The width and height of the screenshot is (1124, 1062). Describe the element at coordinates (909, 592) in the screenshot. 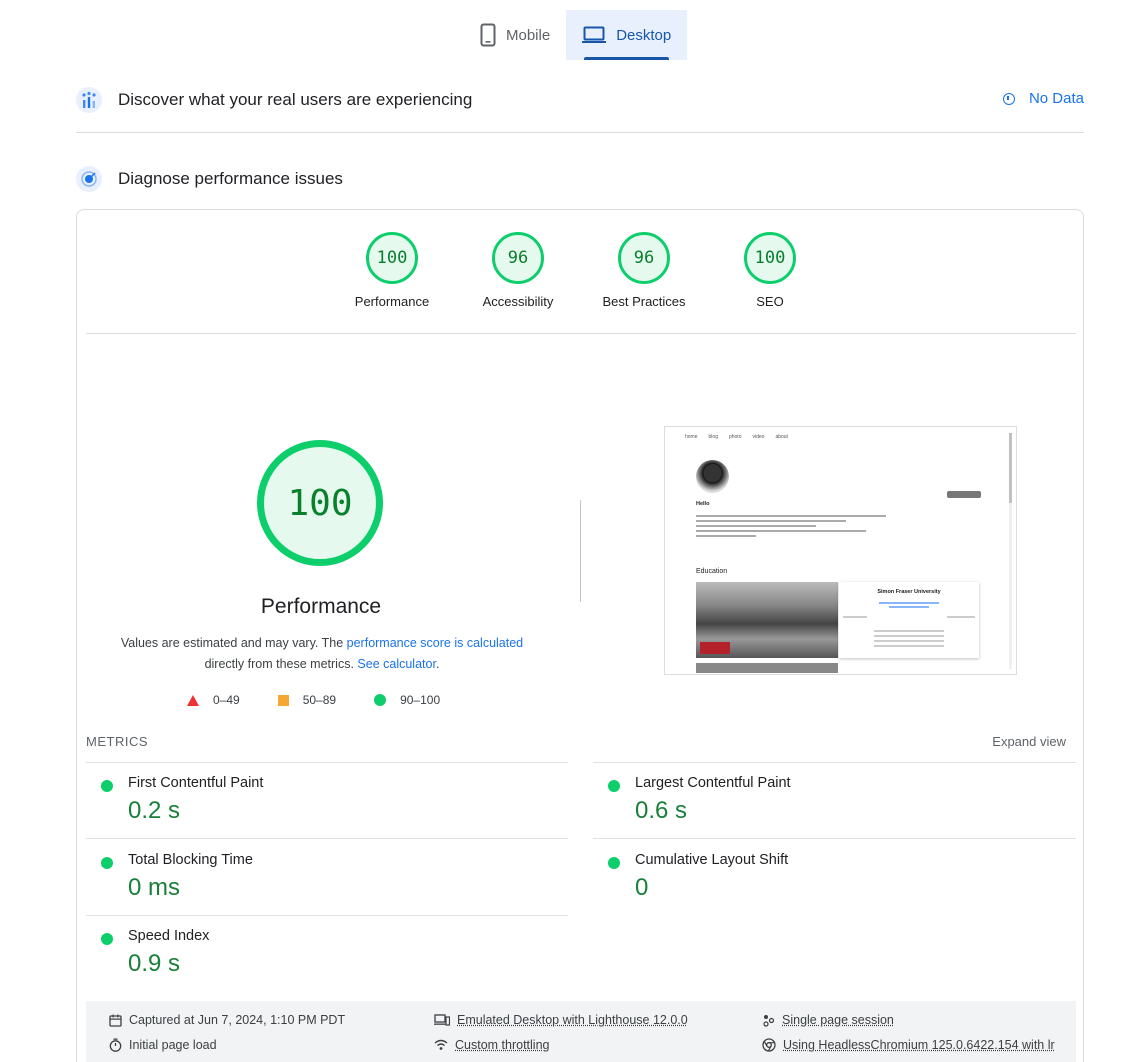

I see `screenshot-university-name: Simon Fraser University` at that location.